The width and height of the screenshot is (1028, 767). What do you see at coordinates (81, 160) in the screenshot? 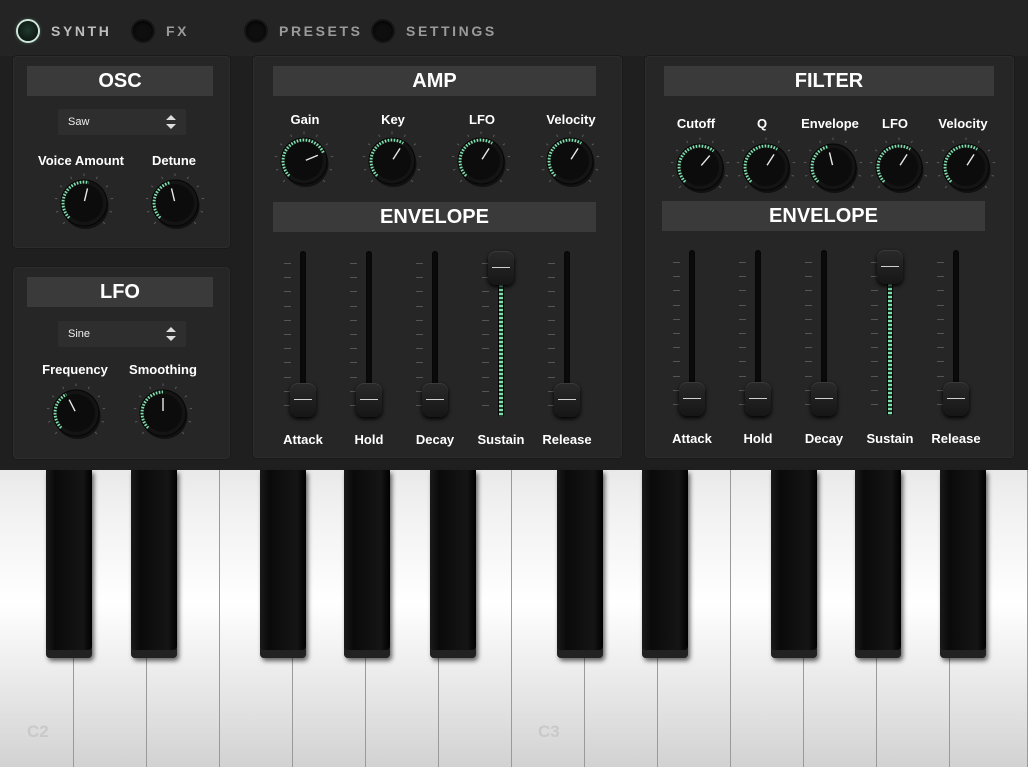
I see `osc-voice-amount-label: Voice Amount` at bounding box center [81, 160].